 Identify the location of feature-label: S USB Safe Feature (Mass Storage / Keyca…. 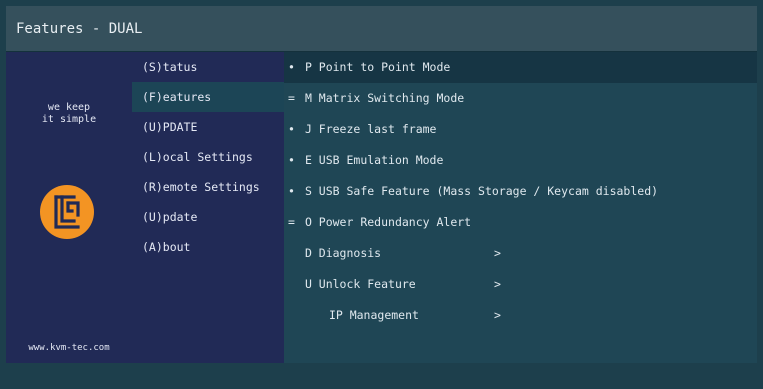
(481, 191).